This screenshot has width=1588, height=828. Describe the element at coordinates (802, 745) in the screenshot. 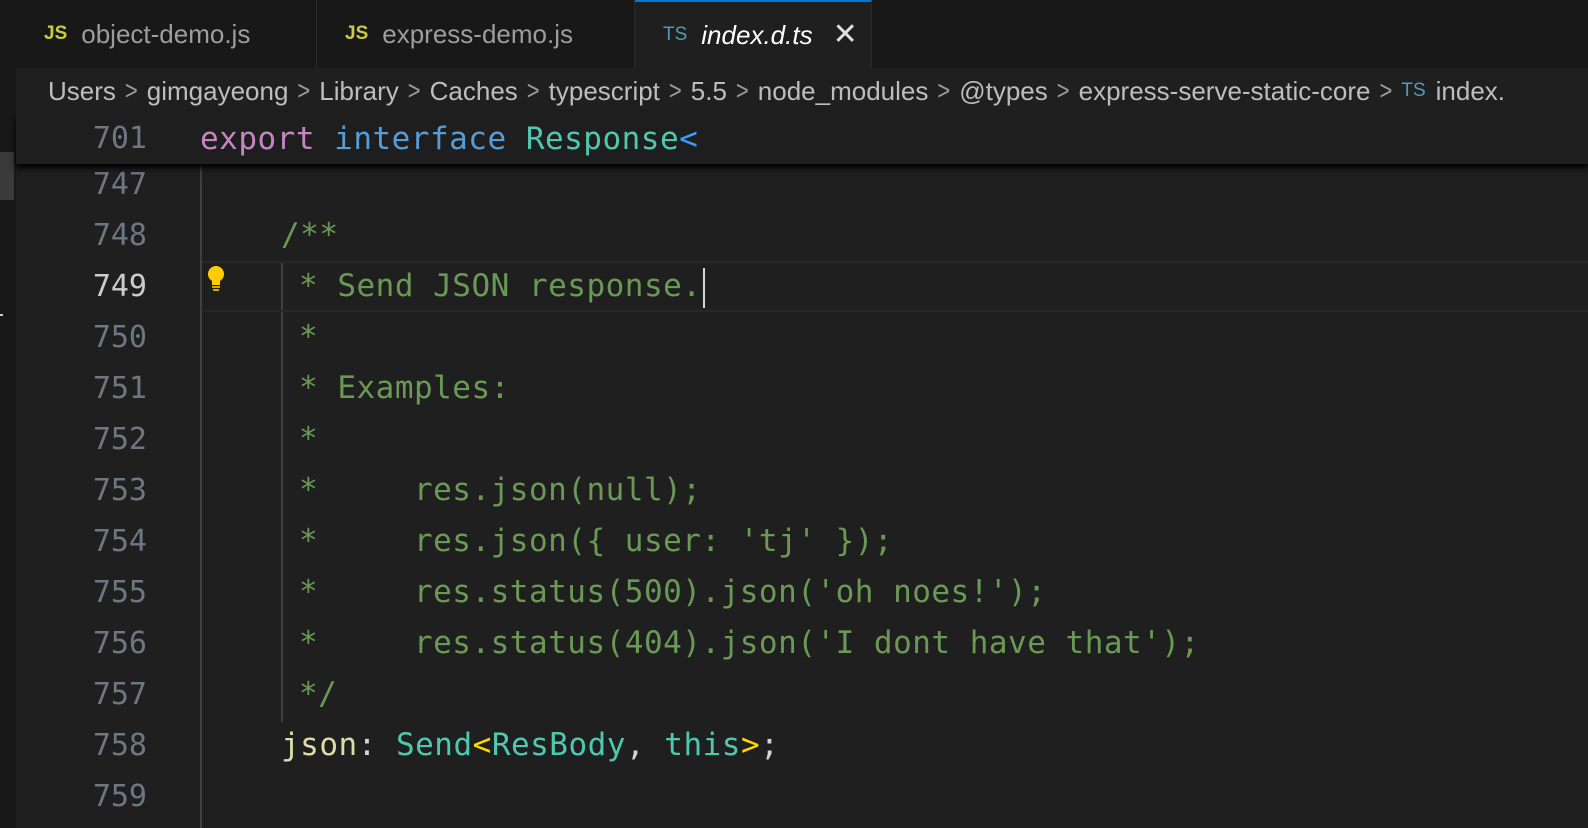

I see `code-row: 758 json: Send<ResBody, this>;` at that location.